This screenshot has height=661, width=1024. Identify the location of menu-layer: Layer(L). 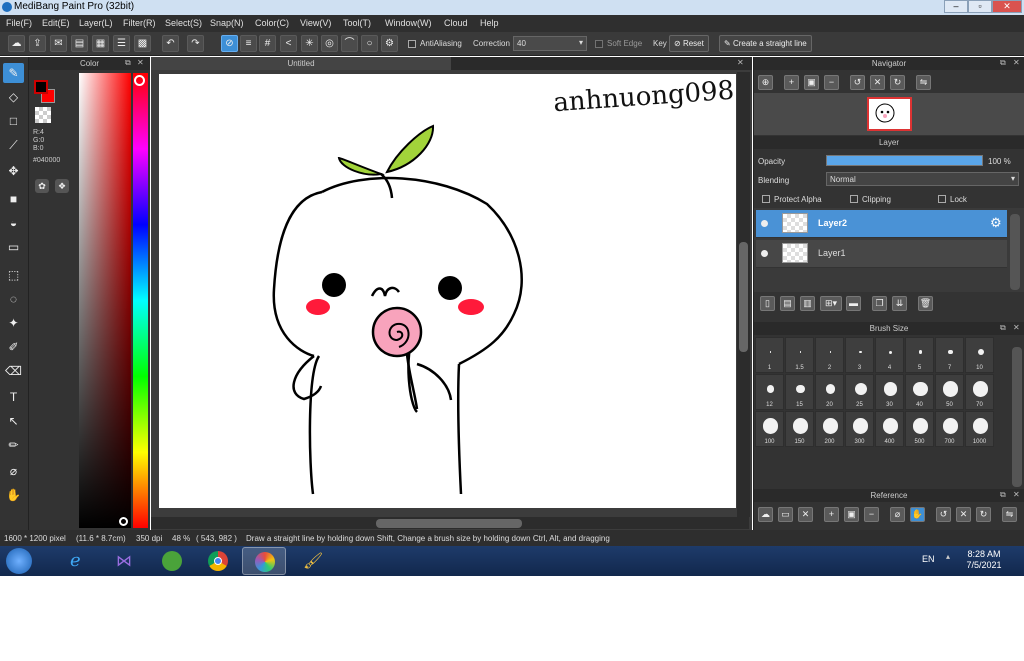
(96, 23).